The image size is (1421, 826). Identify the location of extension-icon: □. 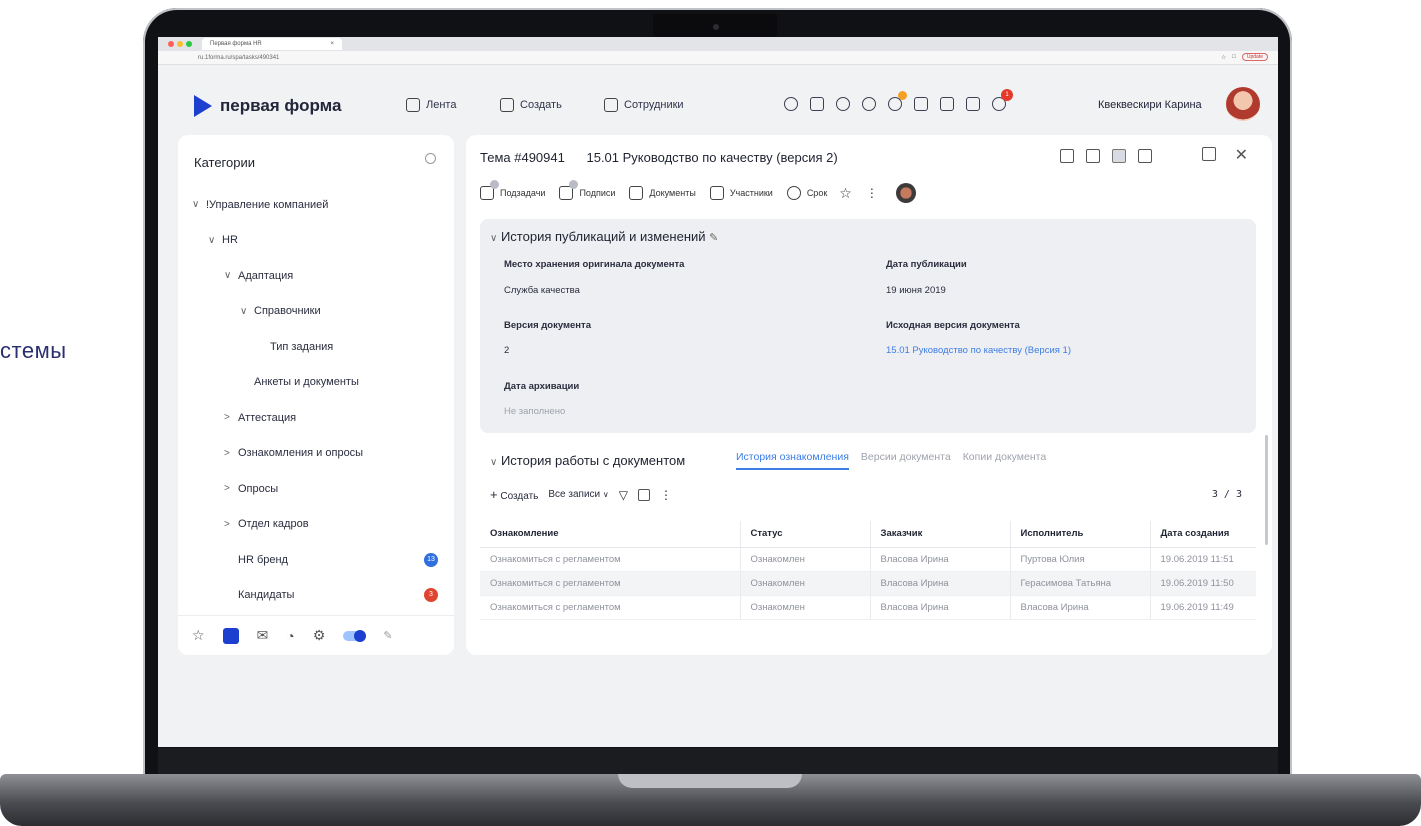
(1234, 57).